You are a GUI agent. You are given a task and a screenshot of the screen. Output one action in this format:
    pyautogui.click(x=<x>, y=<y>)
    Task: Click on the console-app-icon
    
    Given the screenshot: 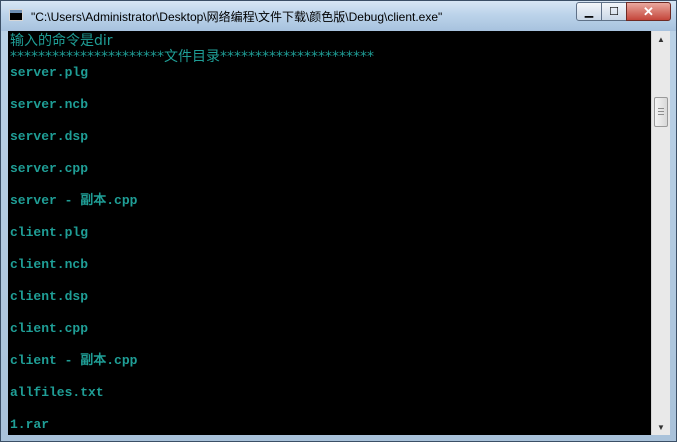 What is the action you would take?
    pyautogui.click(x=16, y=15)
    